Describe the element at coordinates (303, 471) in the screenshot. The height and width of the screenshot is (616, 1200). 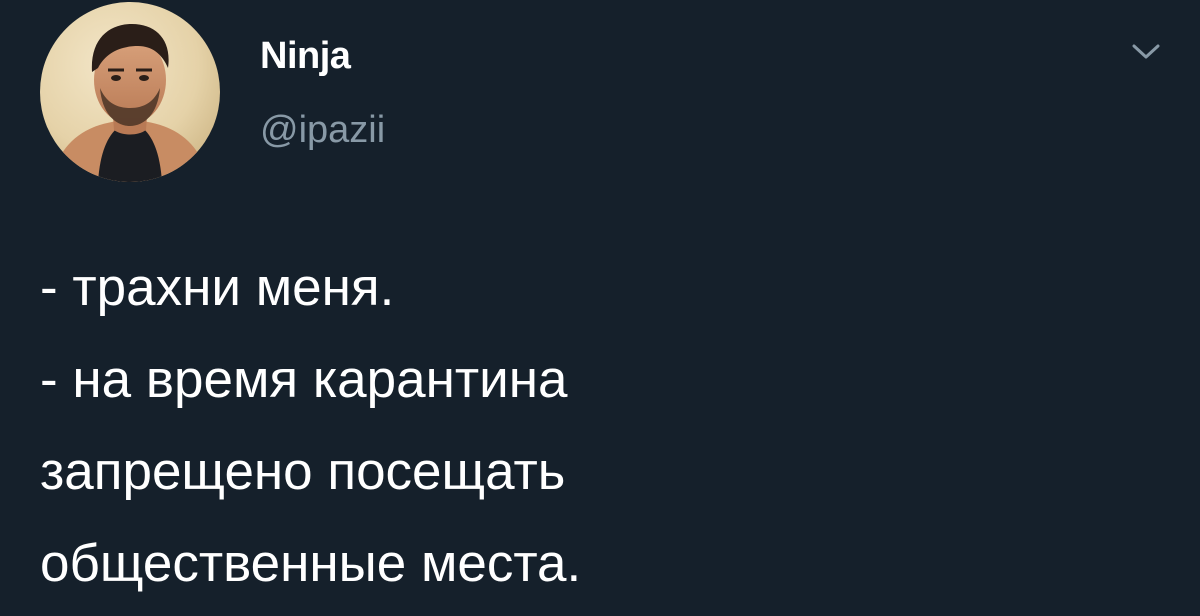
I see `tweet-text-line: запрещено посещать` at that location.